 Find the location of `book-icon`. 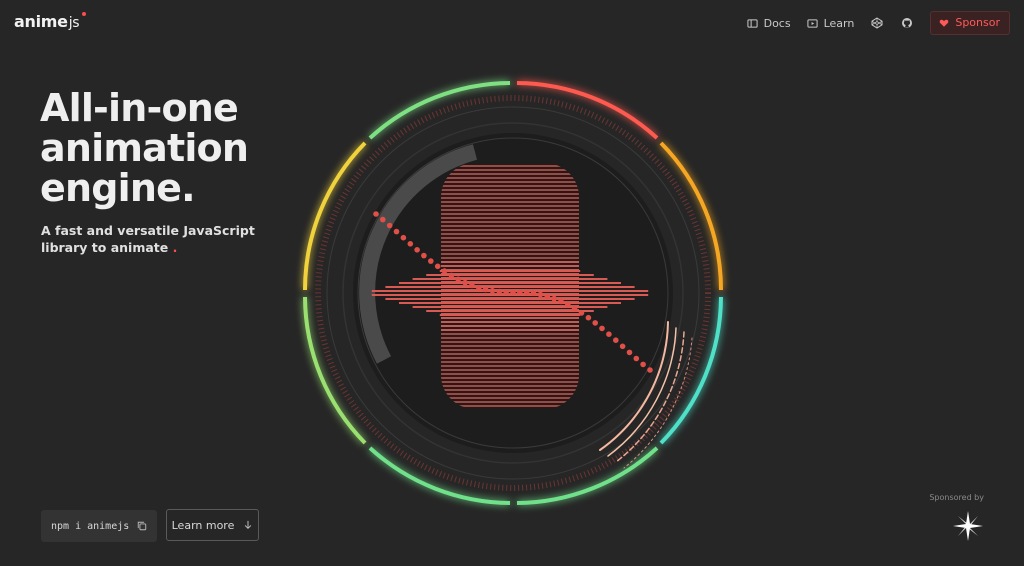

book-icon is located at coordinates (752, 23).